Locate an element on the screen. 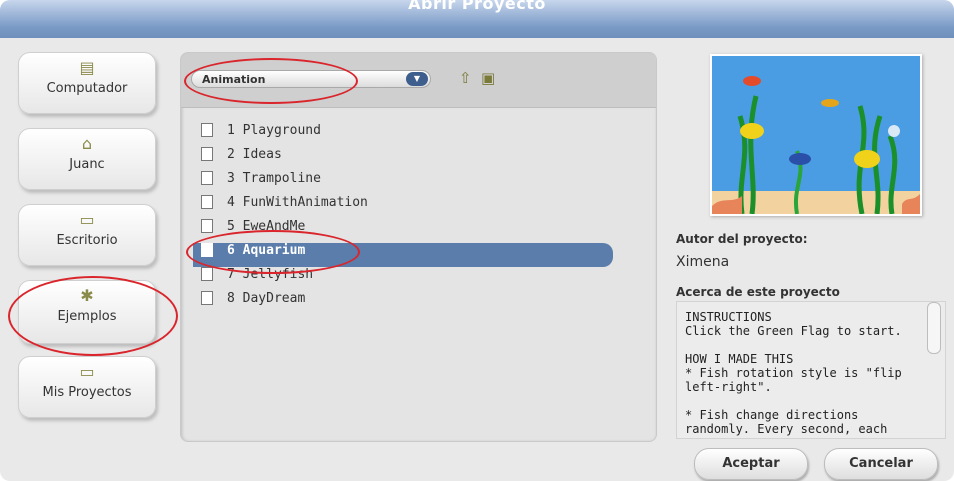 This screenshot has width=954, height=481. up-folder-icon: ⇧ is located at coordinates (465, 78).